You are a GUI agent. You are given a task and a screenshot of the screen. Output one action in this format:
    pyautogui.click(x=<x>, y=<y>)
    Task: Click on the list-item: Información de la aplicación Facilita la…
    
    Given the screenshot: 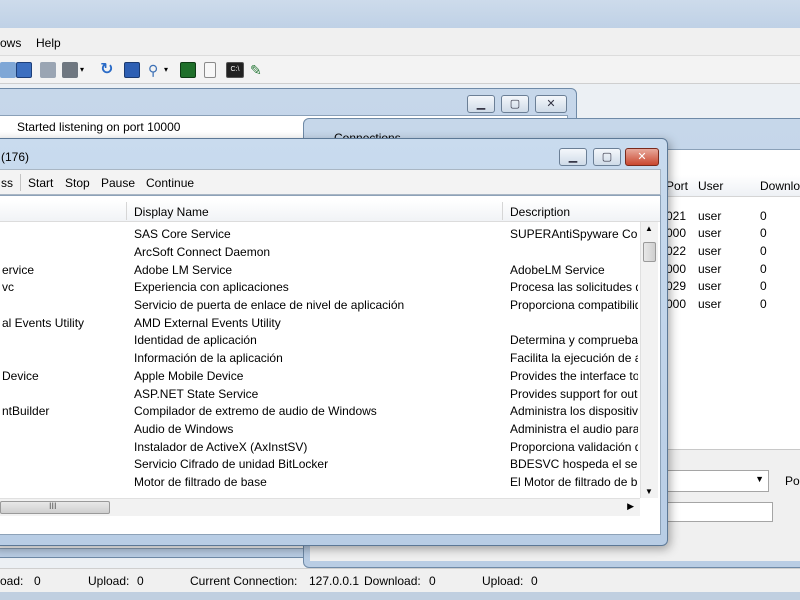 What is the action you would take?
    pyautogui.click(x=320, y=358)
    